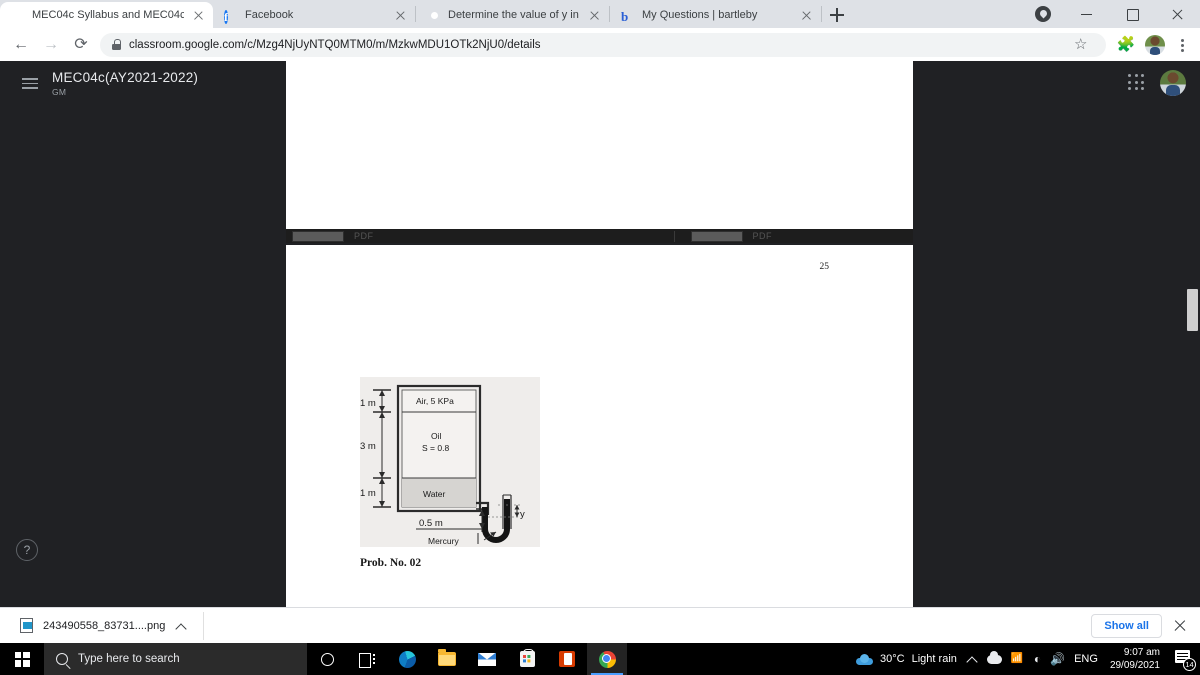  What do you see at coordinates (906, 659) in the screenshot?
I see `weather-widget: 30°C Light rain` at bounding box center [906, 659].